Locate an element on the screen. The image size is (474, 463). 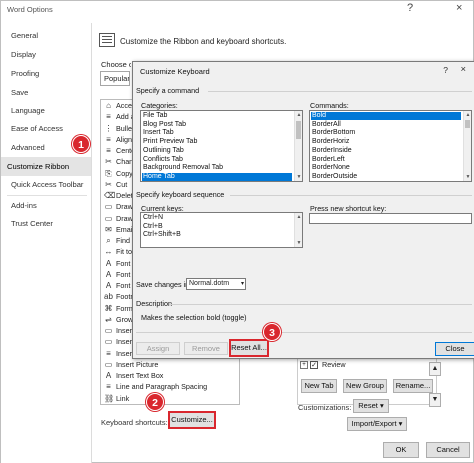
nav-item-general: General is located at coordinates (46, 36).